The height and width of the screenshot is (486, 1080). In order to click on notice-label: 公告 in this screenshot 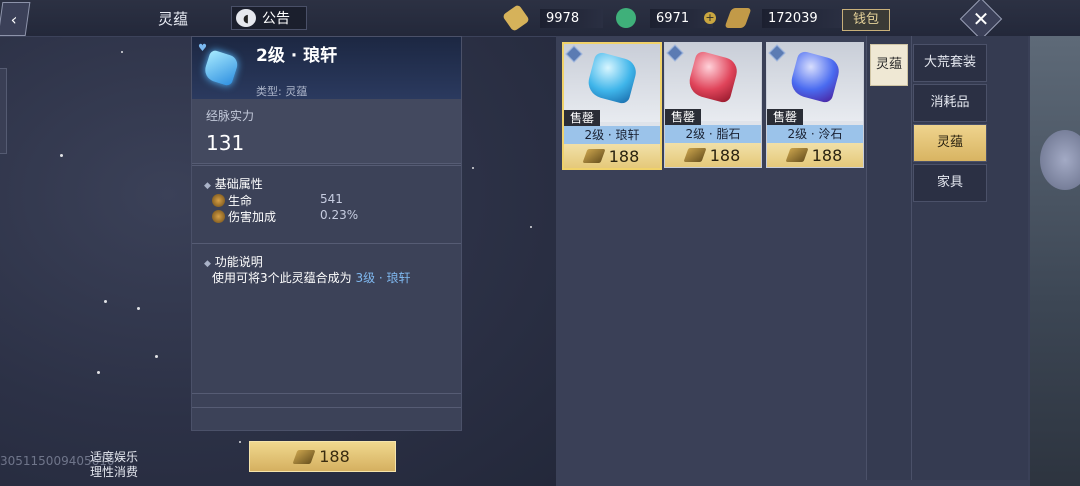, I will do `click(276, 19)`.